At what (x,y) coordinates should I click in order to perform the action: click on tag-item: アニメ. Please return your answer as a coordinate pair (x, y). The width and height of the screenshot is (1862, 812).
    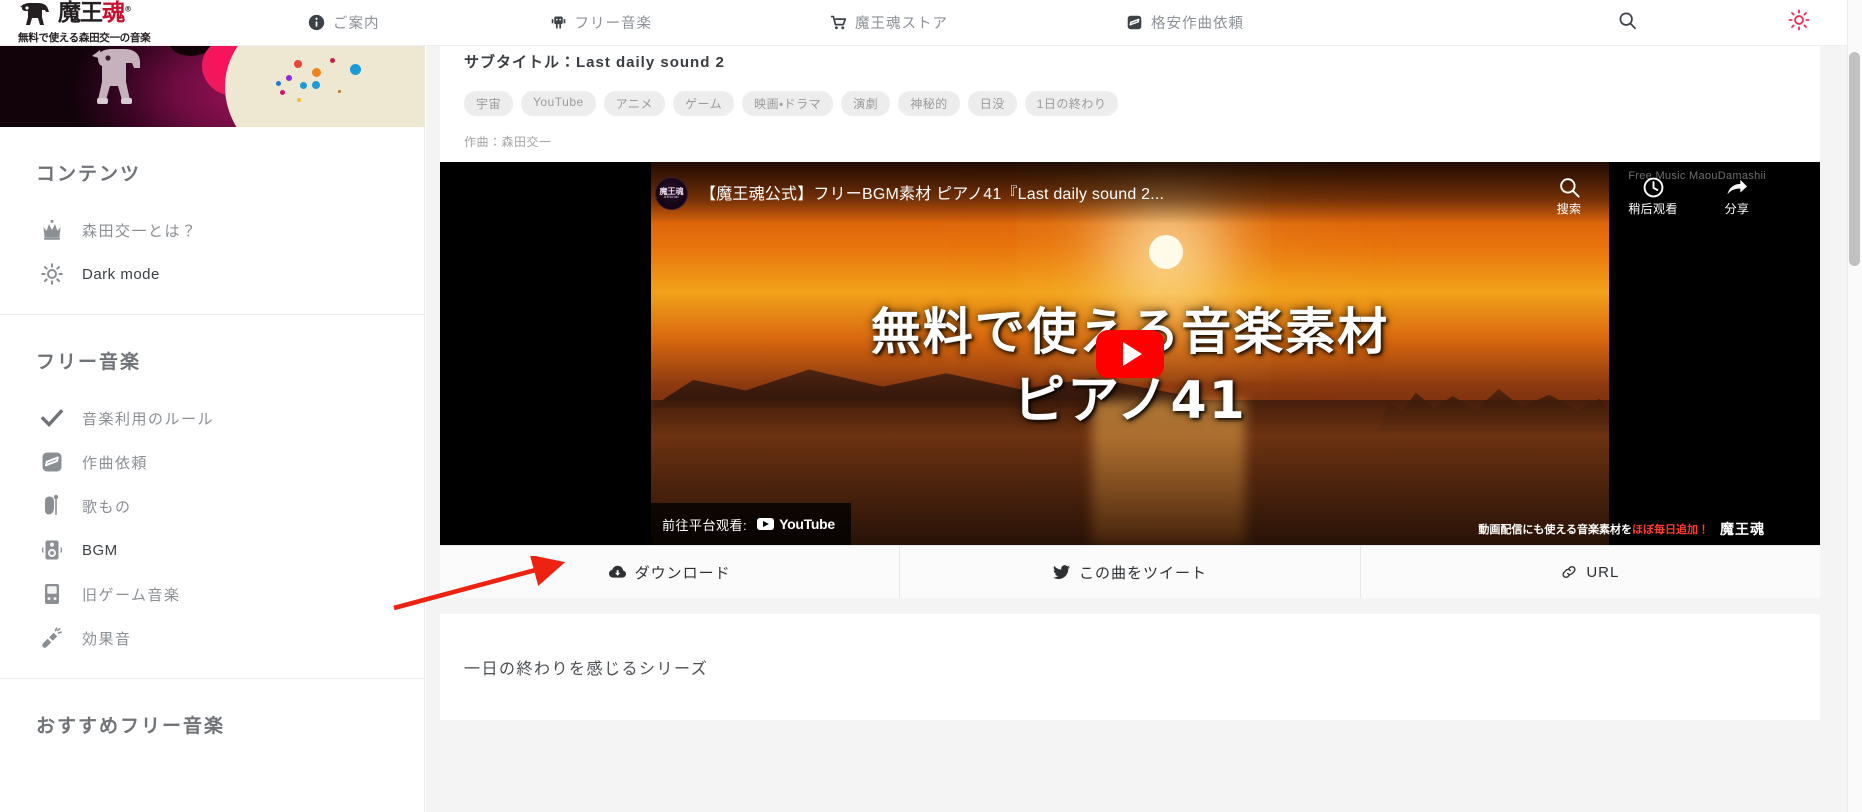
    Looking at the image, I should click on (634, 104).